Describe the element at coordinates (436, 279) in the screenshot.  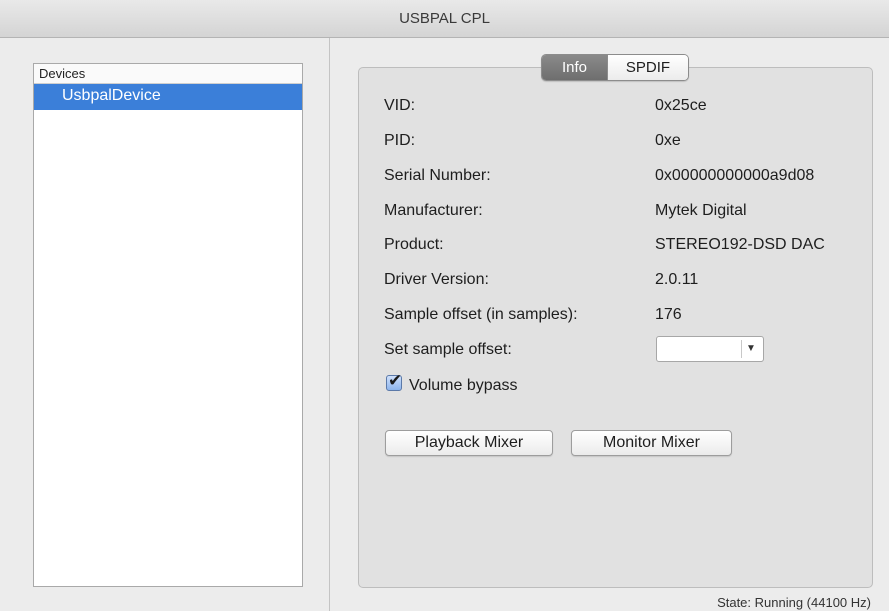
I see `driver-version-label: Driver Version:` at that location.